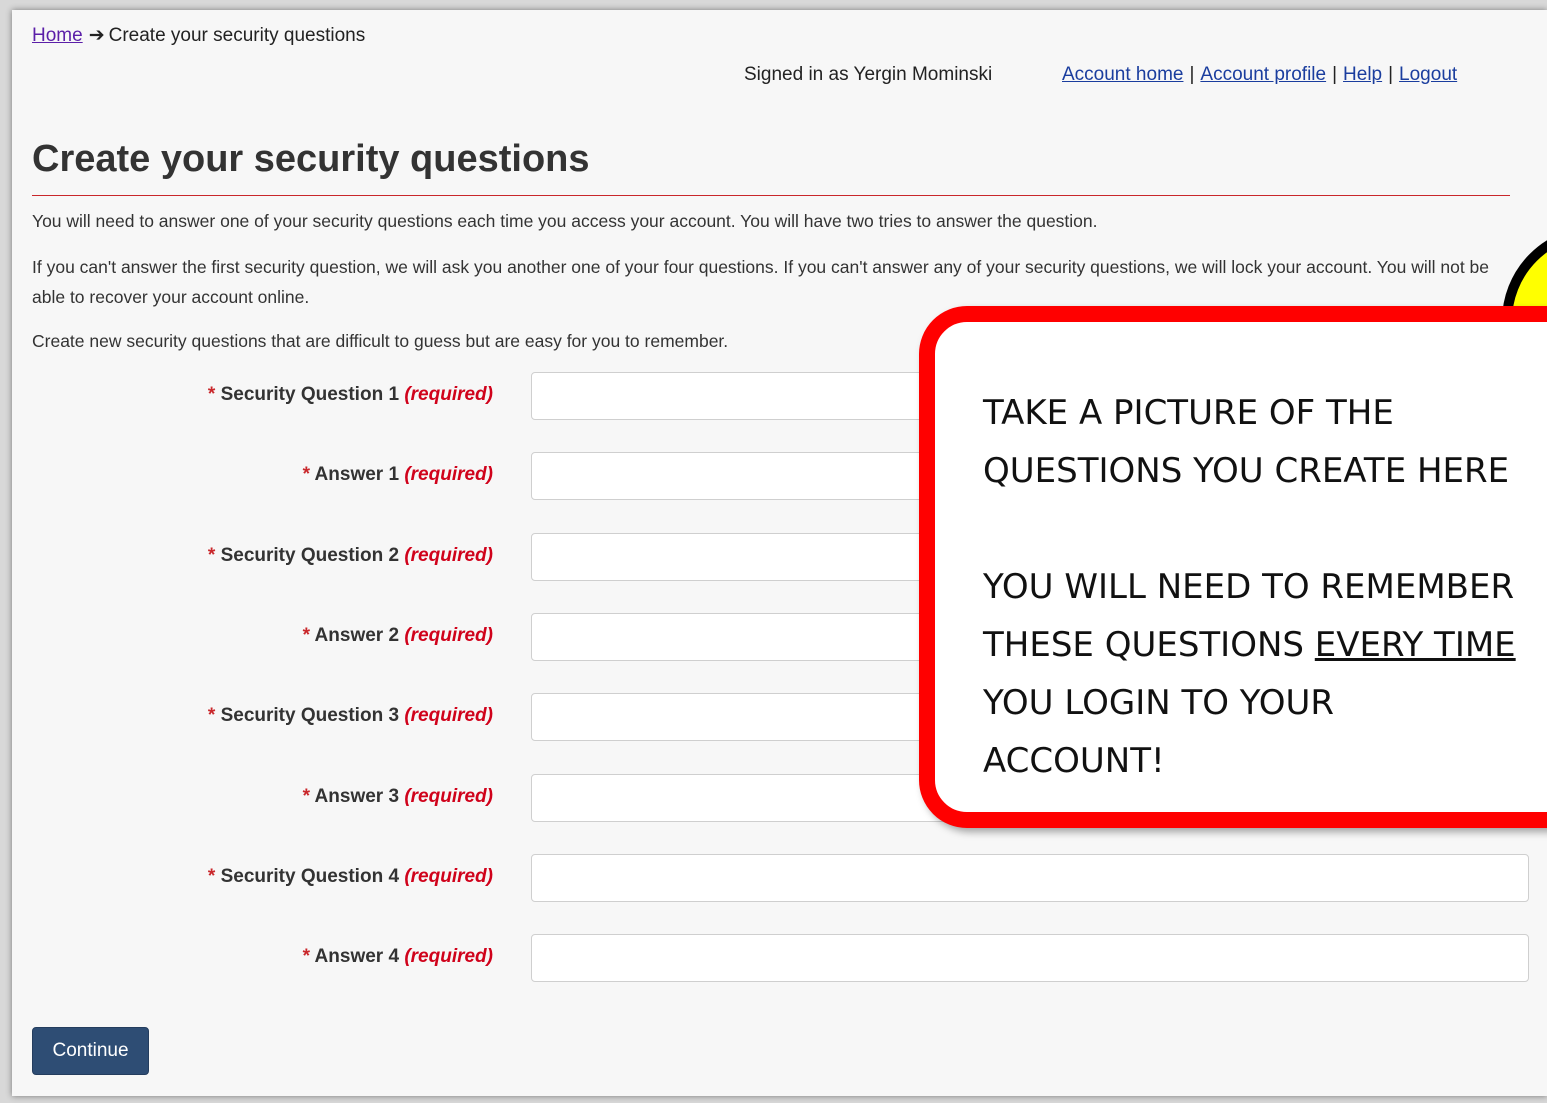  I want to click on answer-3-label: * Answer 3 (required), so click(398, 797).